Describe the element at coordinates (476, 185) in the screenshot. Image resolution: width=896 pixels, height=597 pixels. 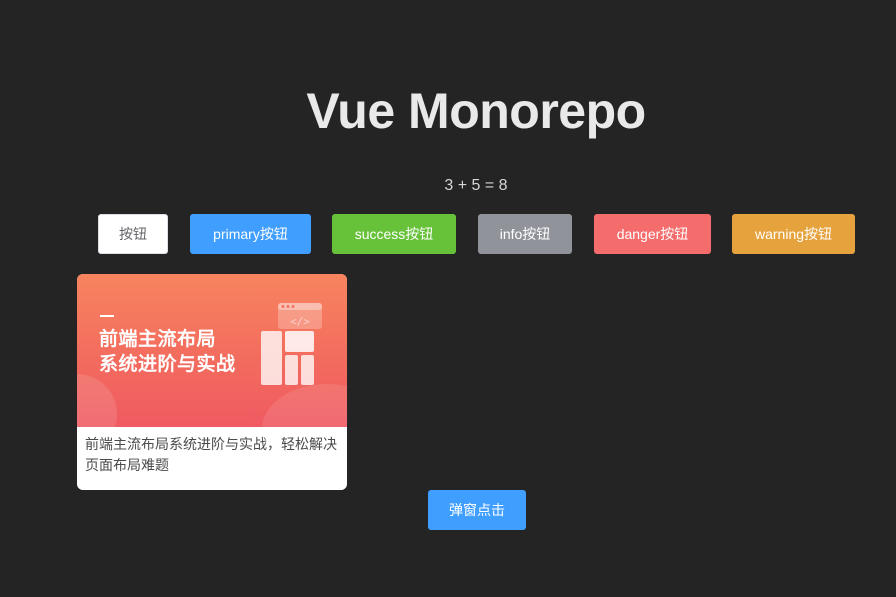
I see `sum-equation: 3 + 5 = 8` at that location.